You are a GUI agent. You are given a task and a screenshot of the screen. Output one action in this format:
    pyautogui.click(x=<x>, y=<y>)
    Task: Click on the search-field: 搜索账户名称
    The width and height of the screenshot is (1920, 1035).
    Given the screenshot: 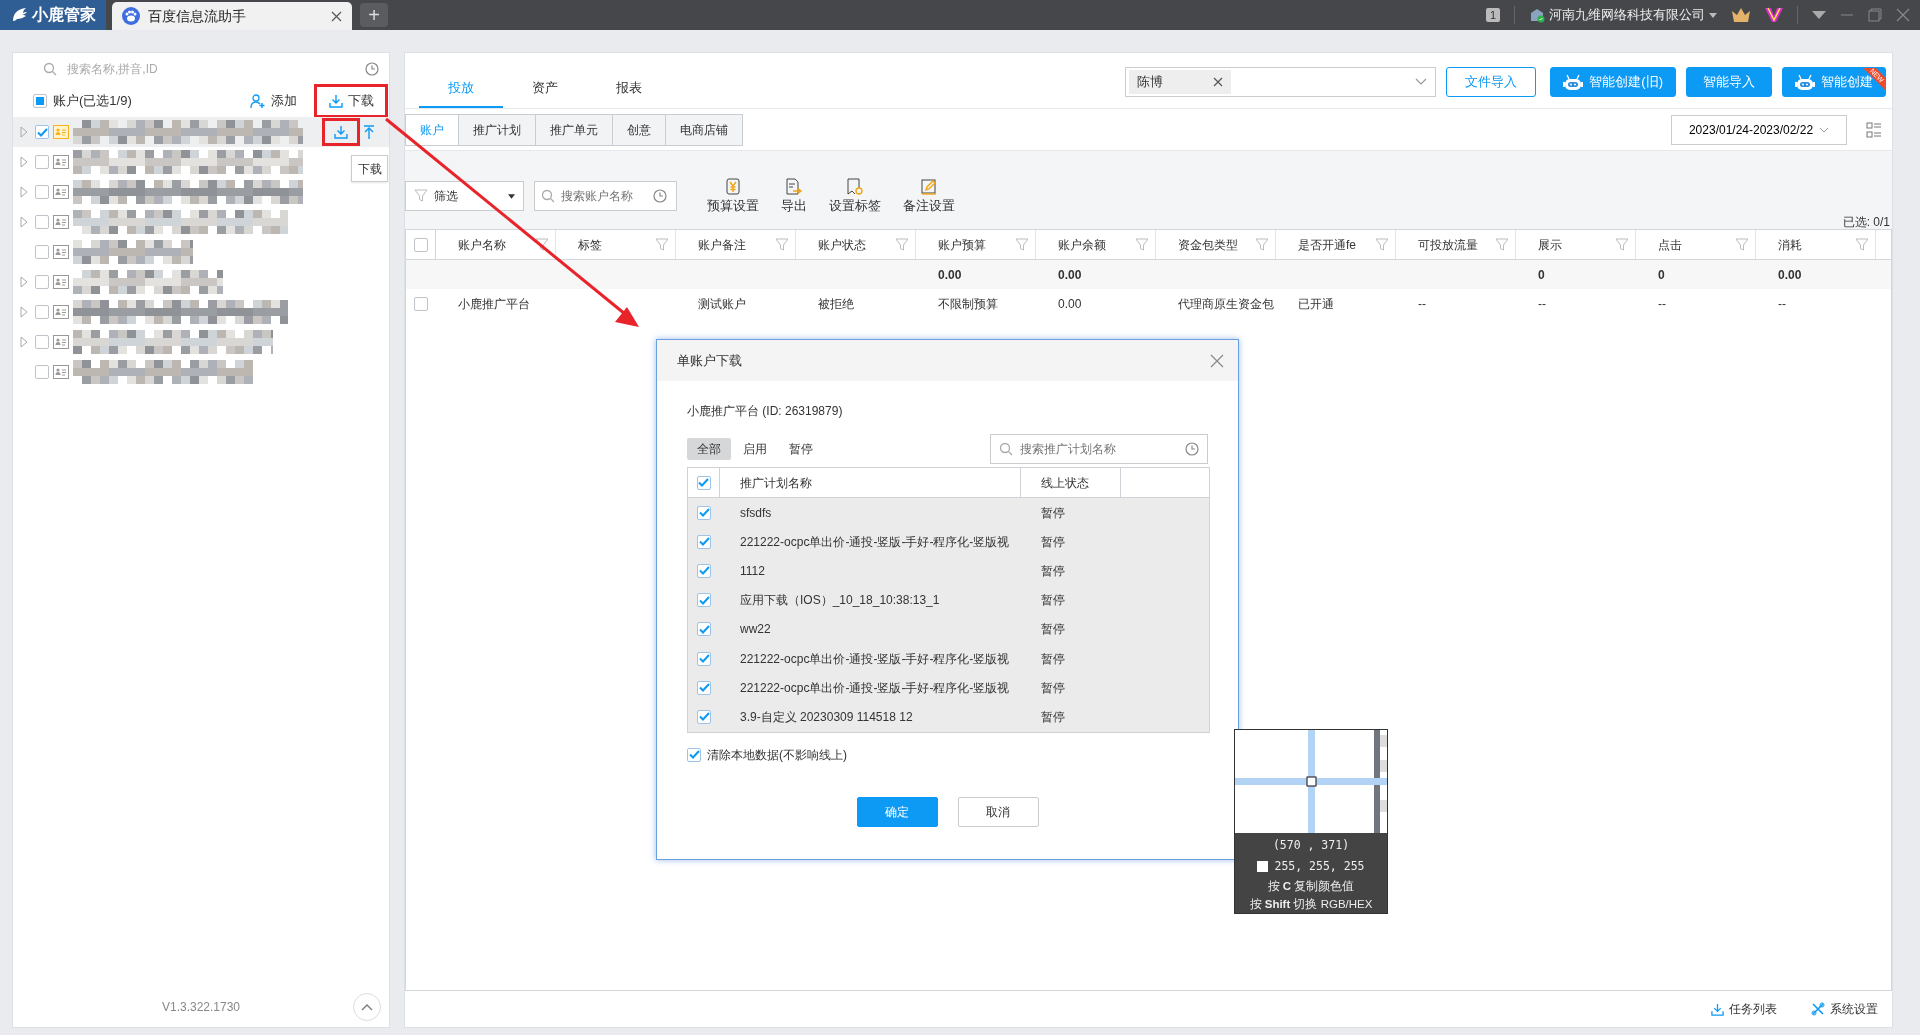 What is the action you would take?
    pyautogui.click(x=605, y=196)
    